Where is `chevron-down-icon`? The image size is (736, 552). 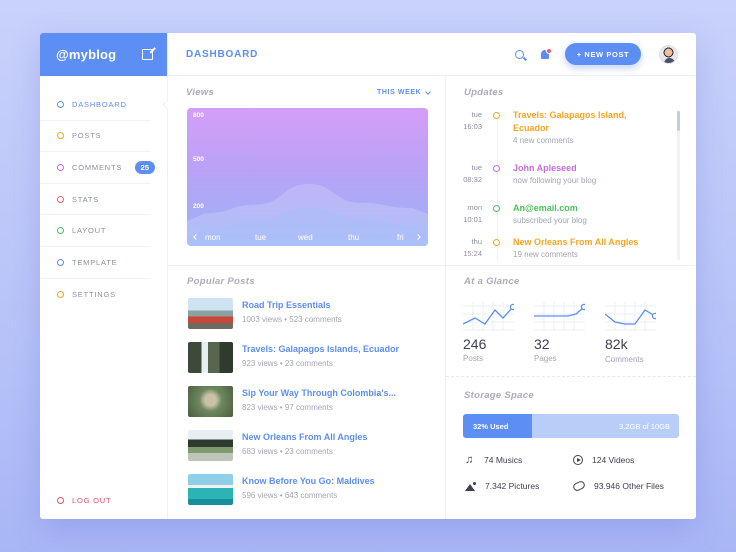 chevron-down-icon is located at coordinates (428, 91).